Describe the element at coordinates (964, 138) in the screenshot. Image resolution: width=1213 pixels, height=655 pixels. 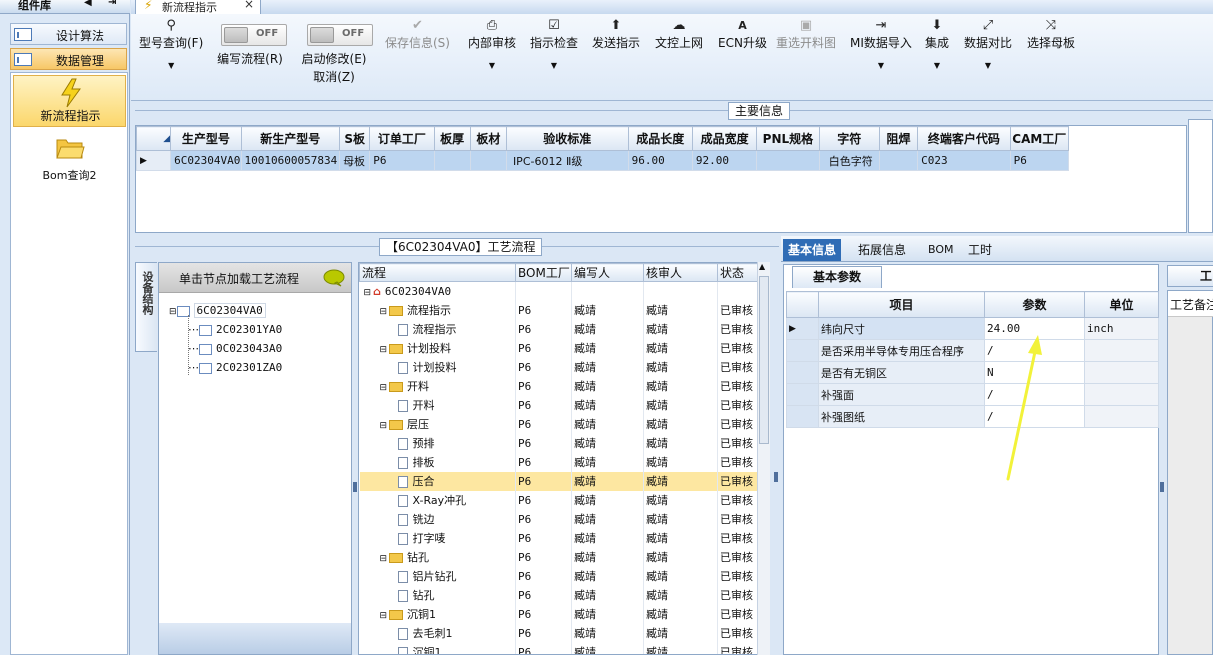
I see `column-header: 终端客户代码` at that location.